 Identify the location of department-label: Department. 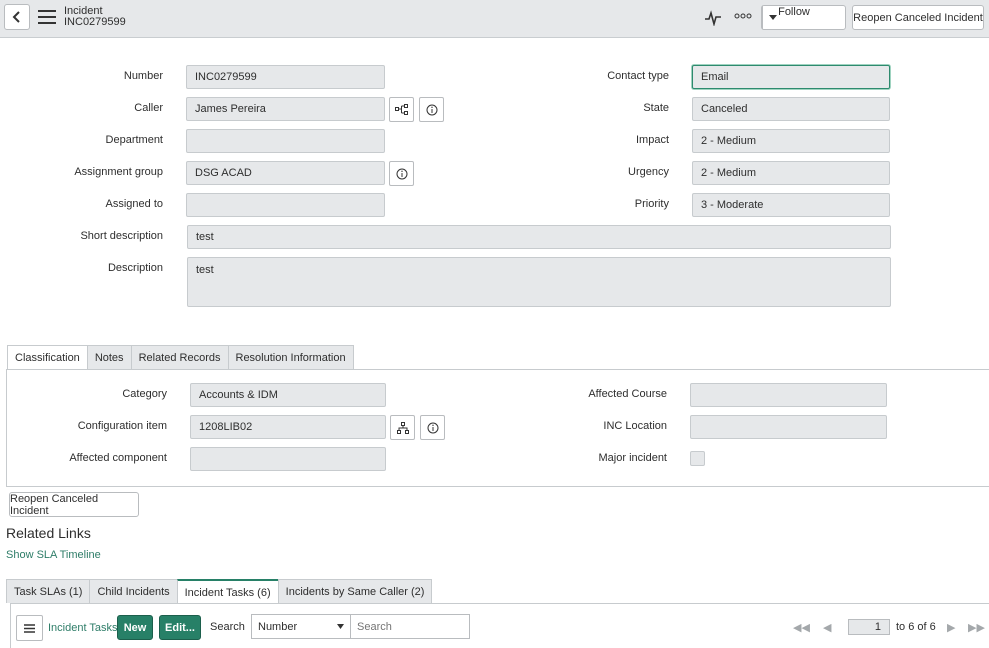
(134, 140).